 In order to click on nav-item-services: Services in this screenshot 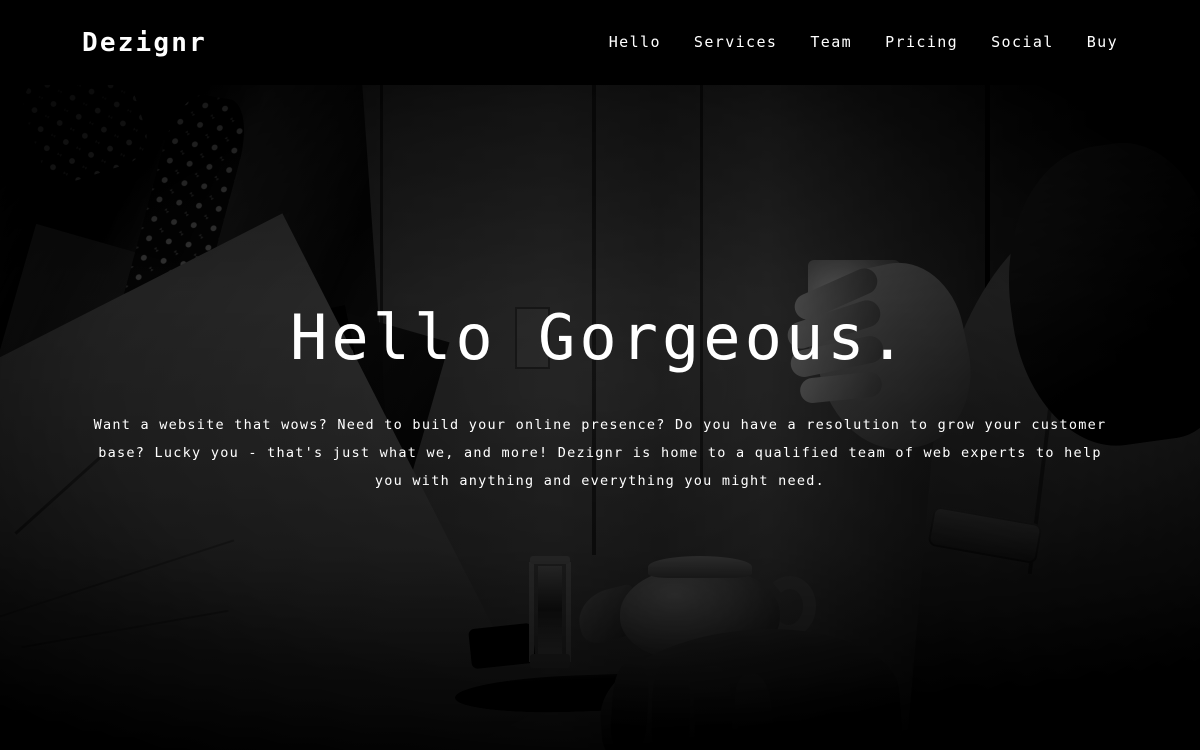, I will do `click(735, 42)`.